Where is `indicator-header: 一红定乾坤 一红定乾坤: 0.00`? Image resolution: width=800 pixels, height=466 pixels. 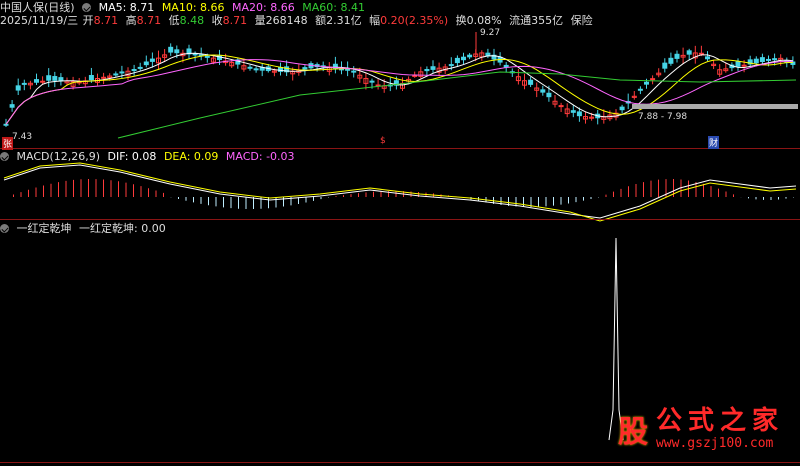
indicator-header: 一红定乾坤 一红定乾坤: 0.00 is located at coordinates (85, 228).